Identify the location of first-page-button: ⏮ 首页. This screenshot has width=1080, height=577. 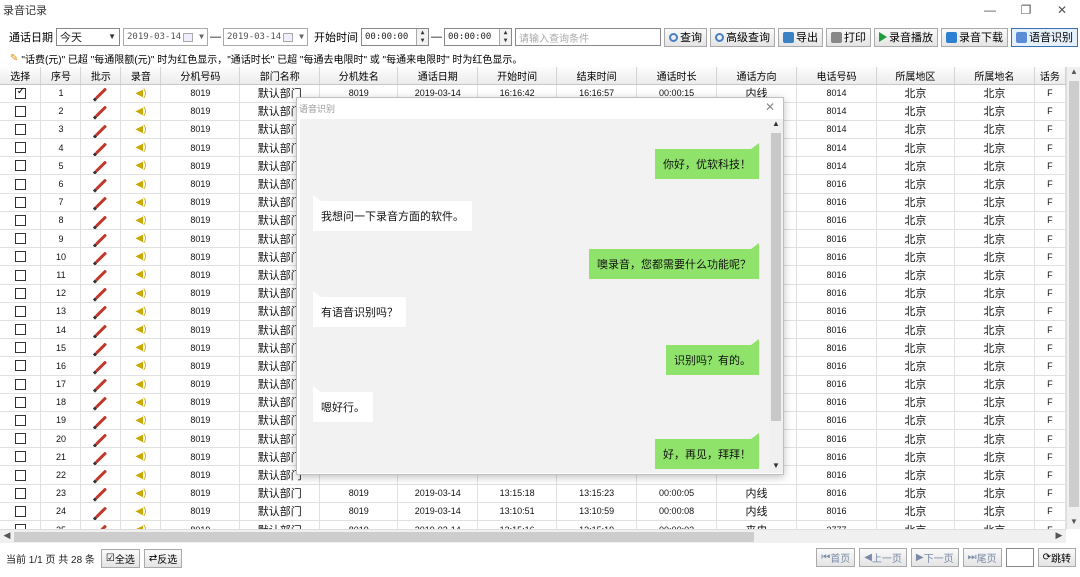
(836, 557).